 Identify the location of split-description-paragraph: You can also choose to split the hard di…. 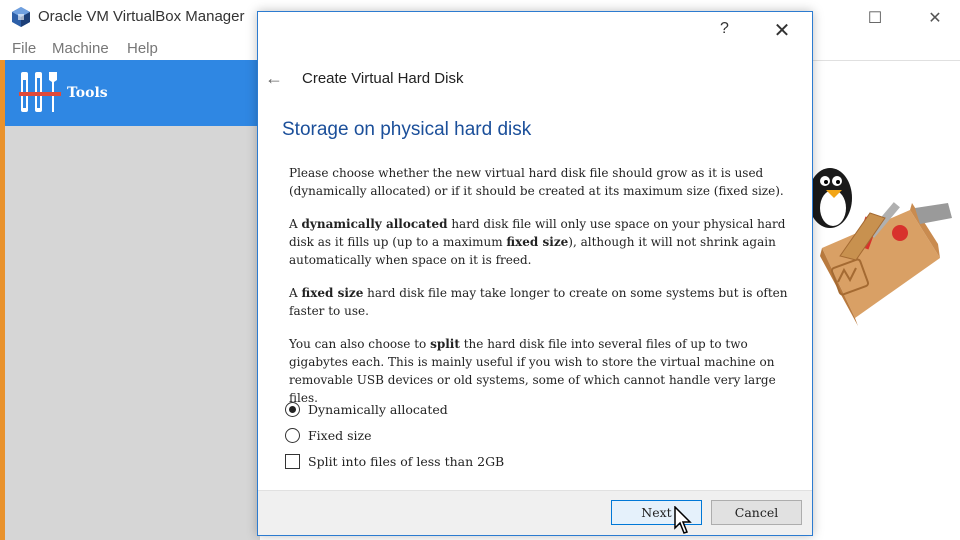
(544, 371).